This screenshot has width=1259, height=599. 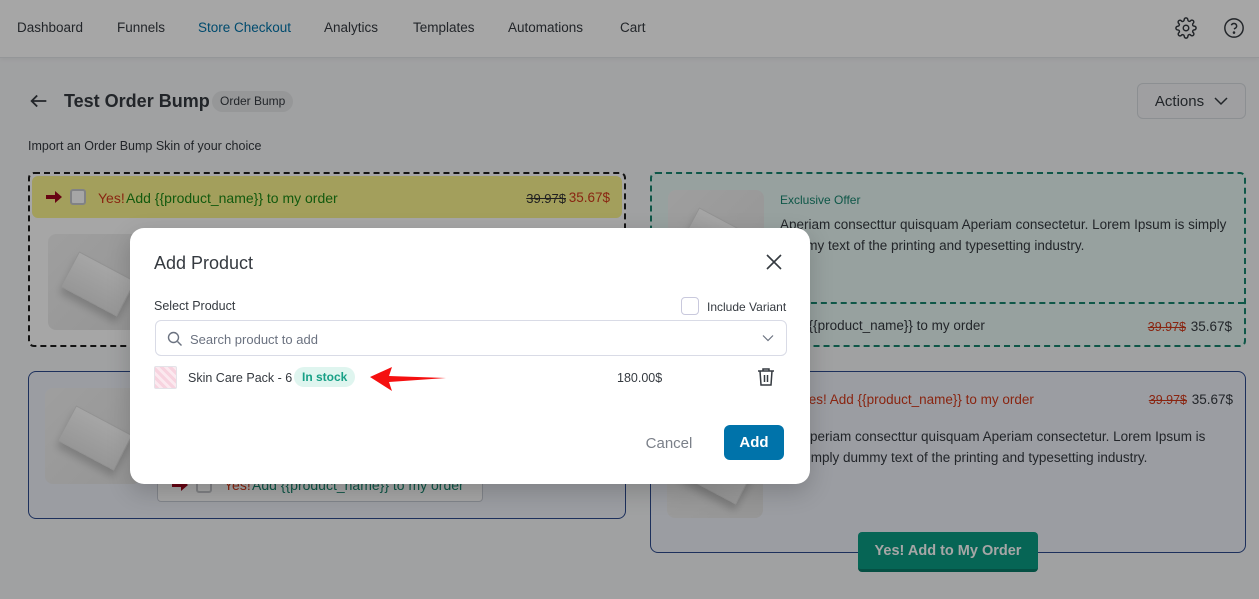 I want to click on modal-title: Add Product, so click(x=204, y=263).